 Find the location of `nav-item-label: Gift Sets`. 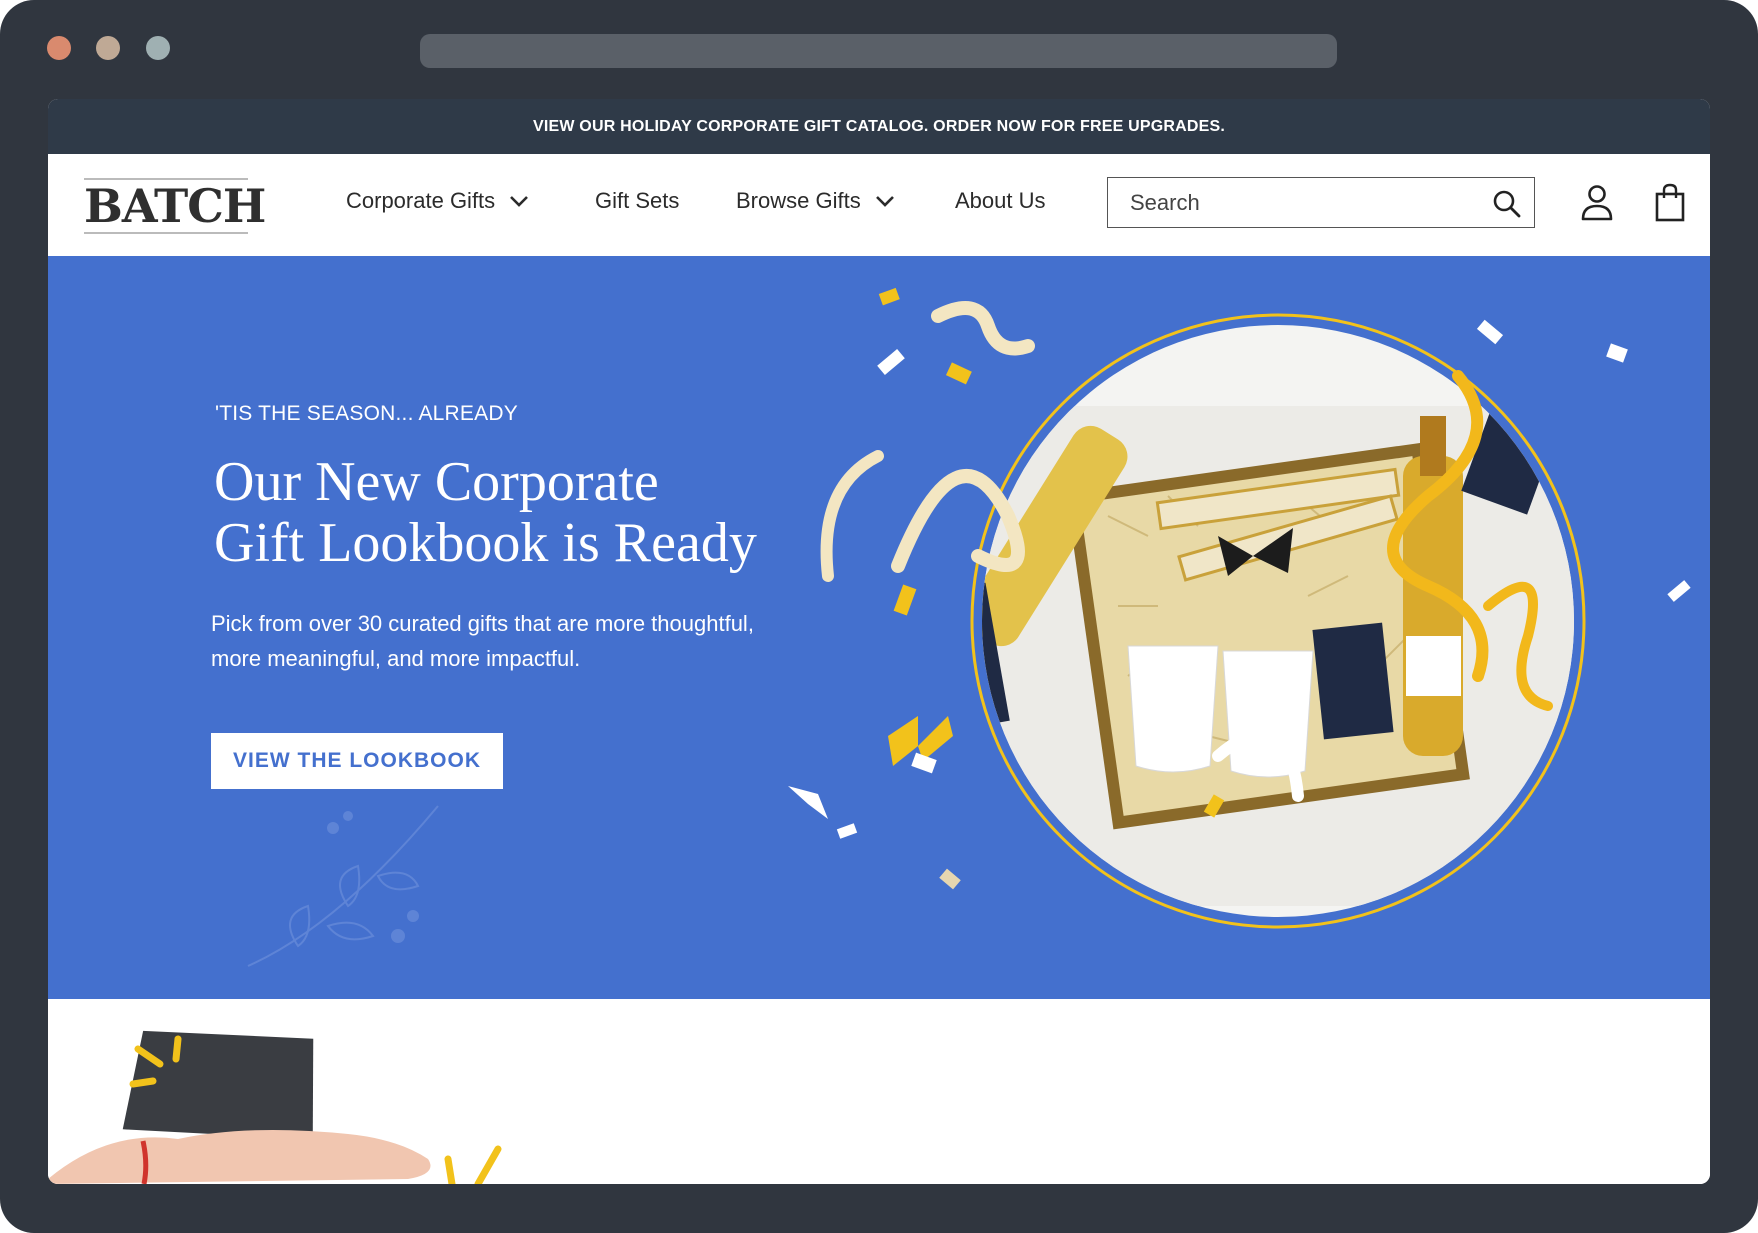

nav-item-label: Gift Sets is located at coordinates (637, 200).